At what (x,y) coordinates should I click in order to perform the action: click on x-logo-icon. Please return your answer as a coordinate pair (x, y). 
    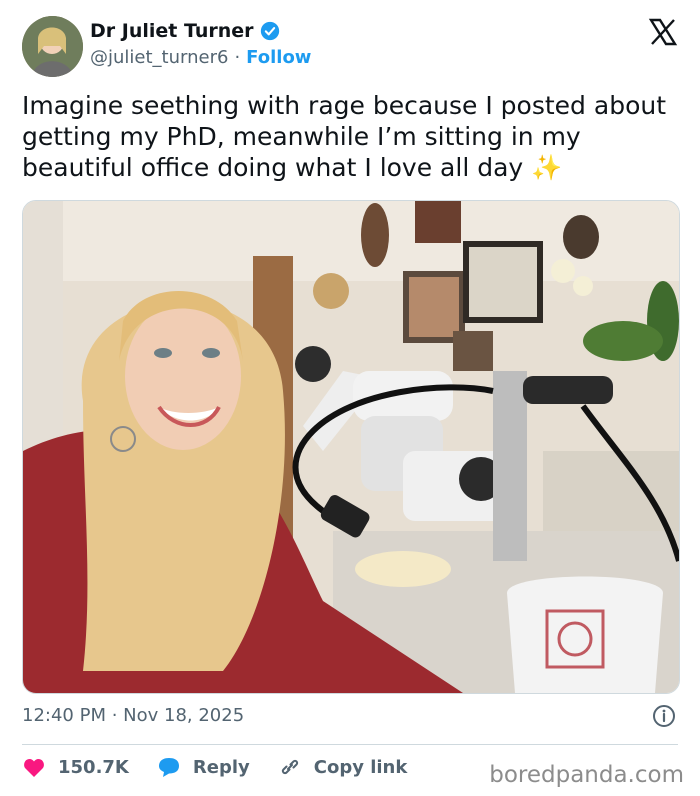
    Looking at the image, I should click on (663, 32).